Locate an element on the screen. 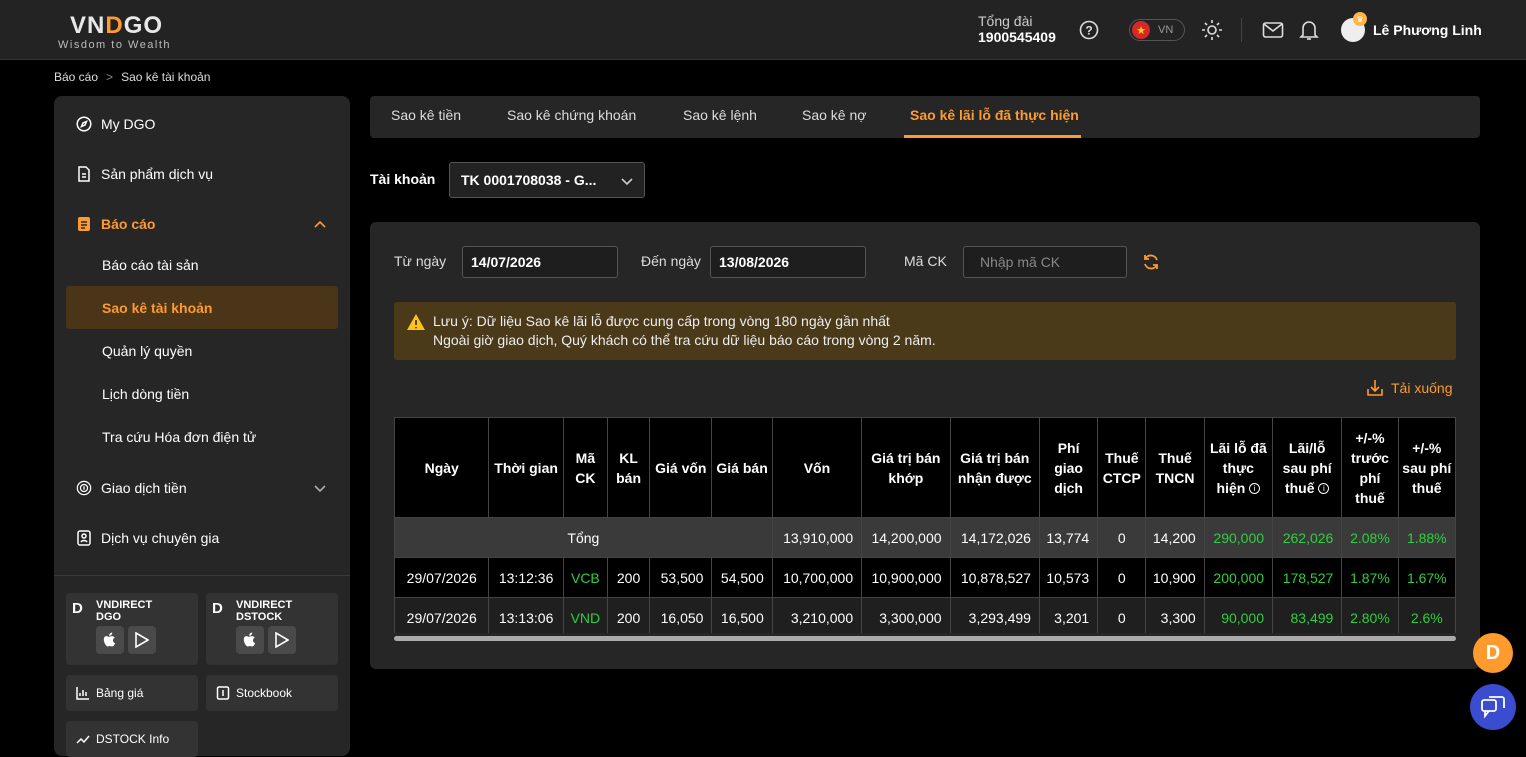 This screenshot has height=757, width=1526. chevron-down-icon is located at coordinates (320, 488).